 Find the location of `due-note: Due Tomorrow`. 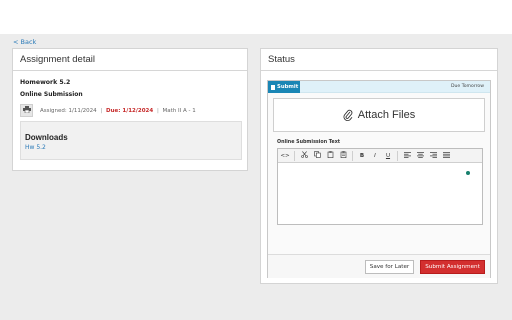

due-note: Due Tomorrow is located at coordinates (467, 86).